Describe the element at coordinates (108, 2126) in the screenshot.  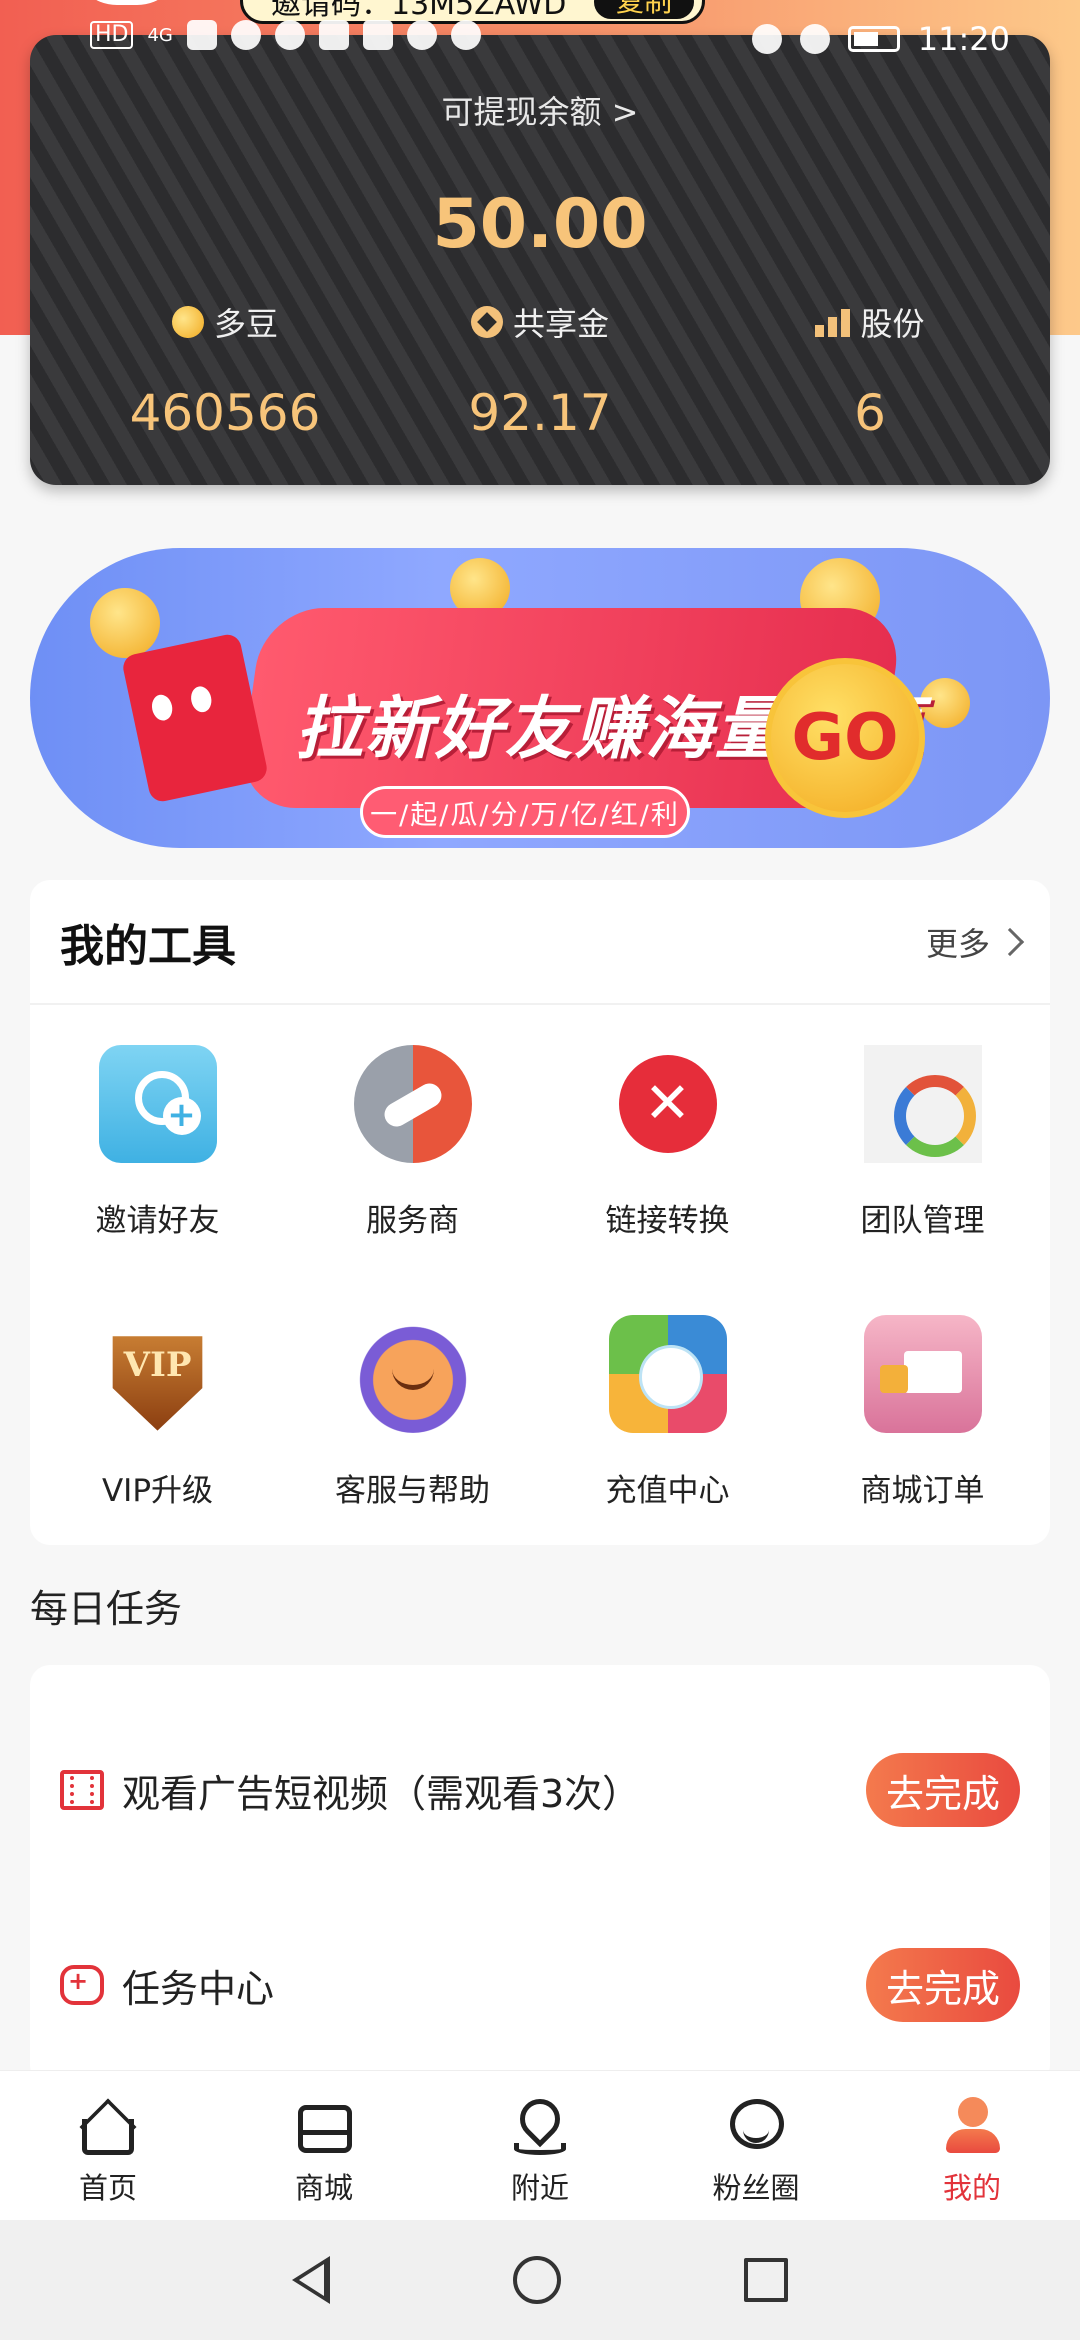
I see `home-icon` at that location.